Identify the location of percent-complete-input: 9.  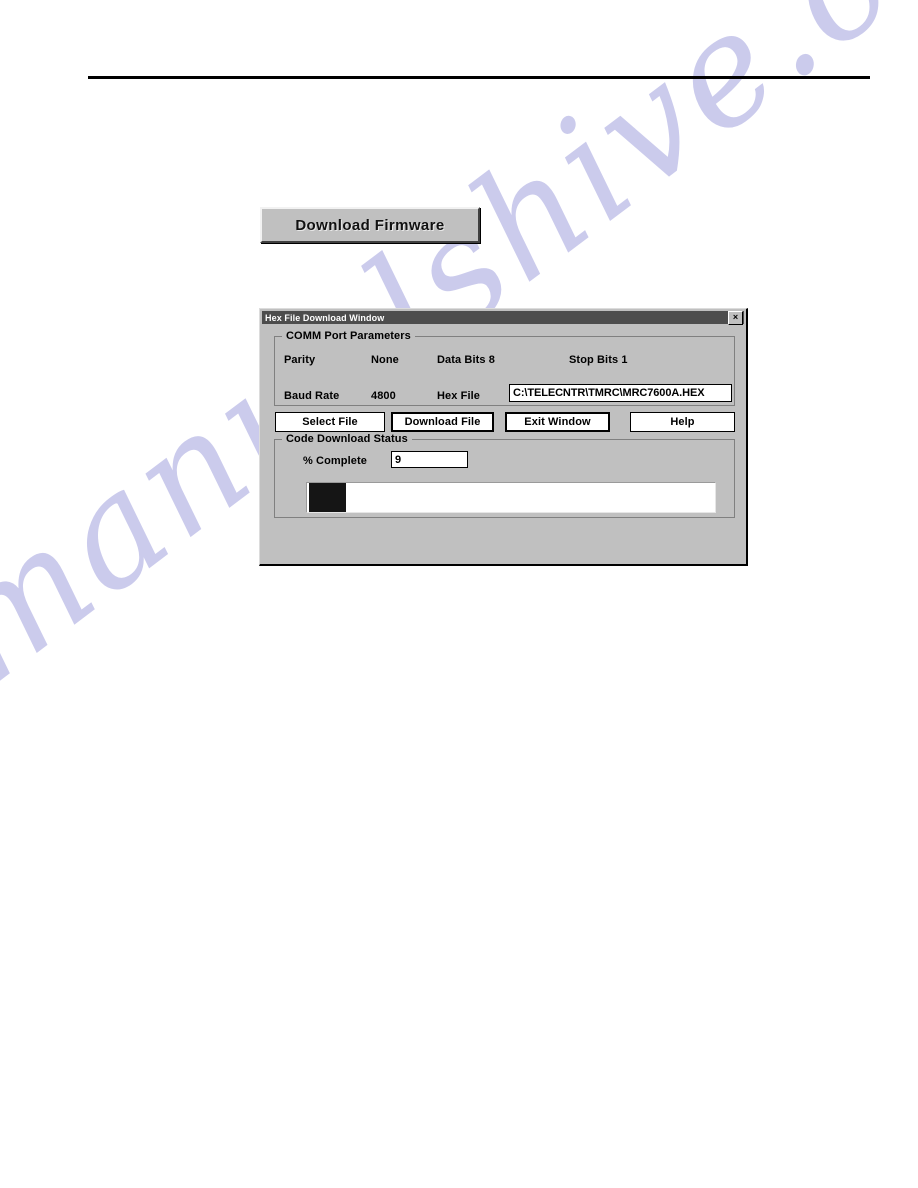
(429, 459).